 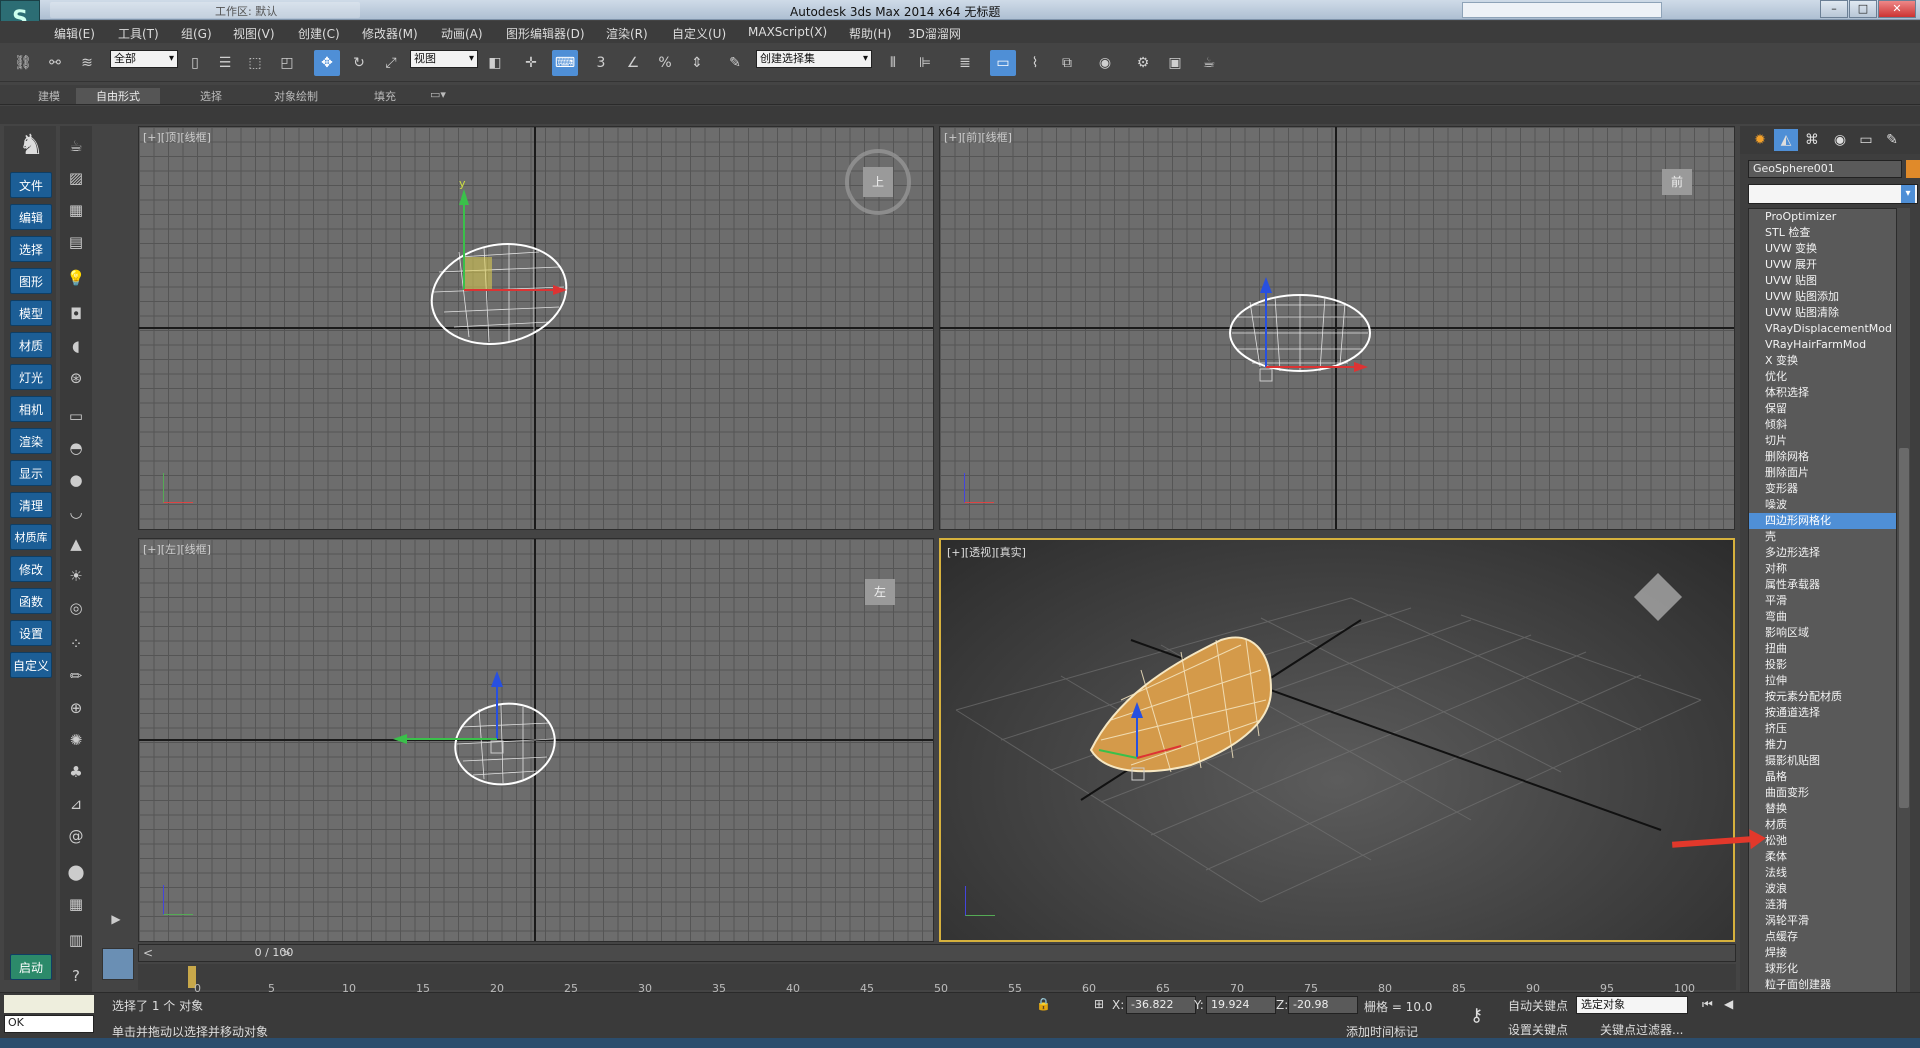 I want to click on keyboard-shortcut-icon: ⌨, so click(x=565, y=63).